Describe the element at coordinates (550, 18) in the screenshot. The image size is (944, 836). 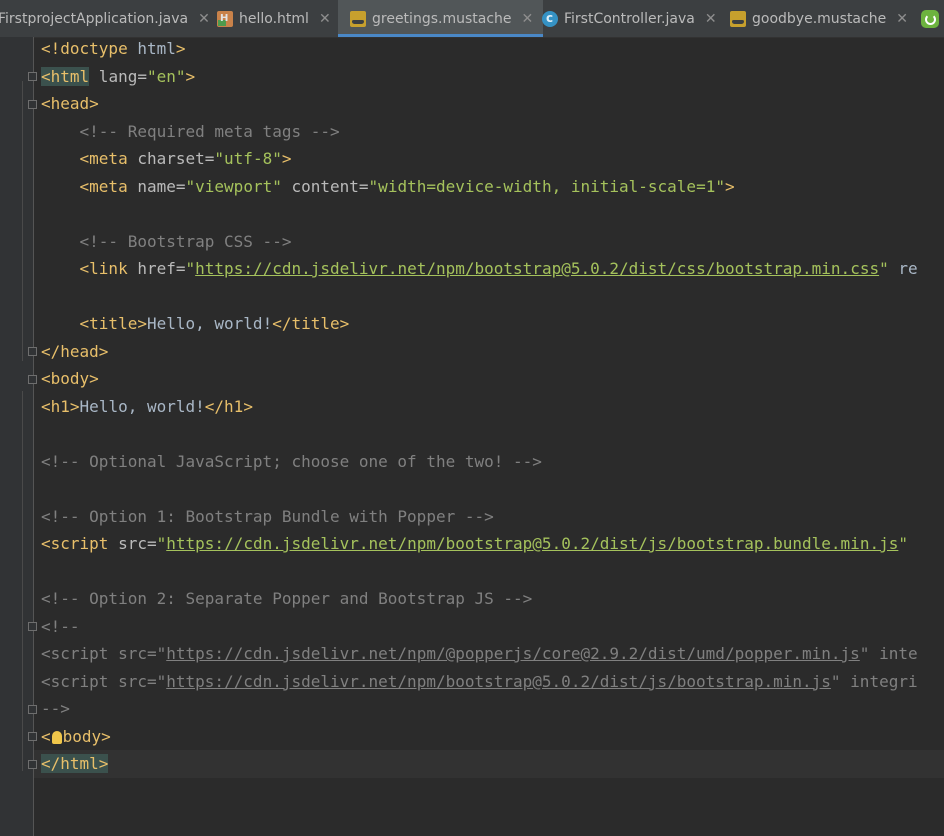
I see `class-file-icon` at that location.